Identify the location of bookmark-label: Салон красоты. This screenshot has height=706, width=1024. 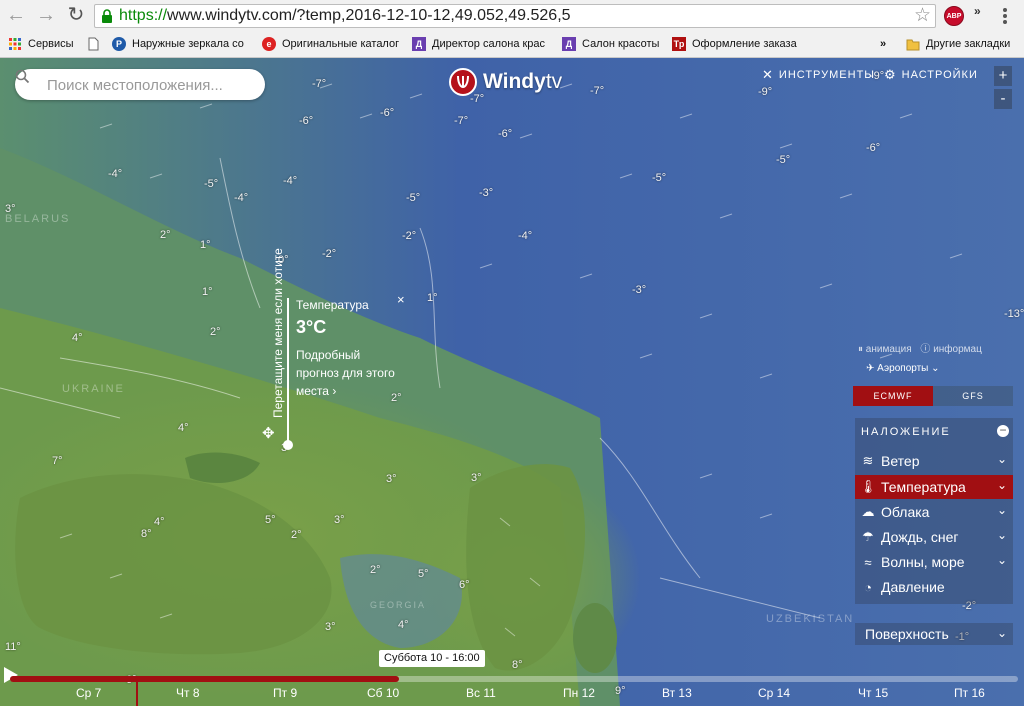
(621, 44).